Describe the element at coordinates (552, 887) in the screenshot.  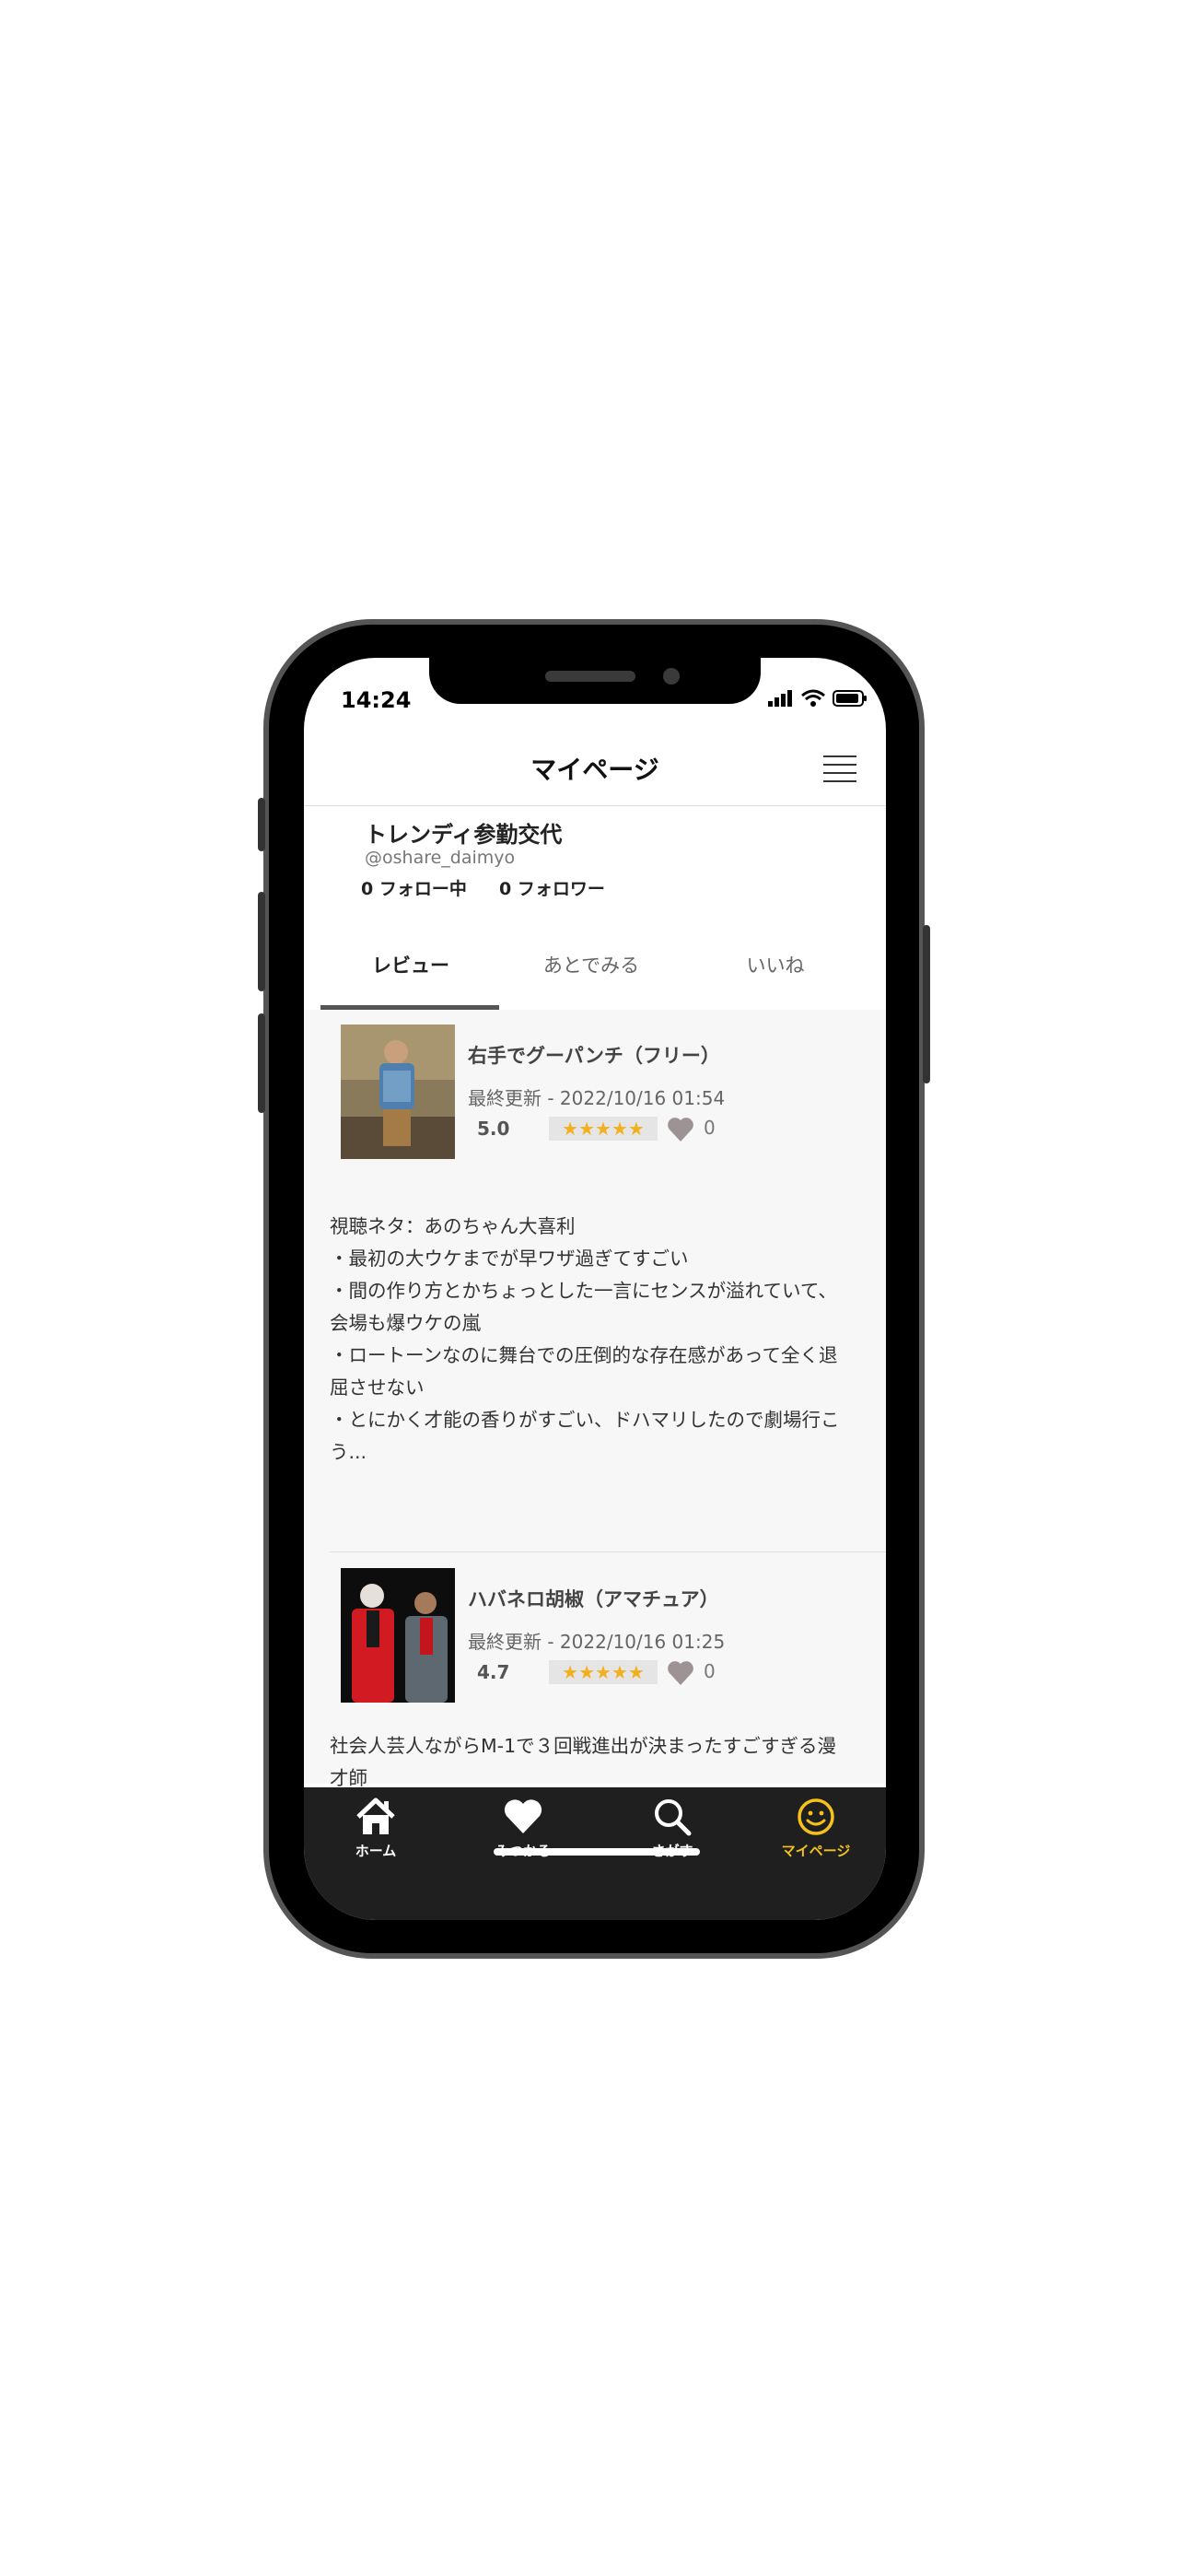
I see `followers-count: 0 フォロワー` at that location.